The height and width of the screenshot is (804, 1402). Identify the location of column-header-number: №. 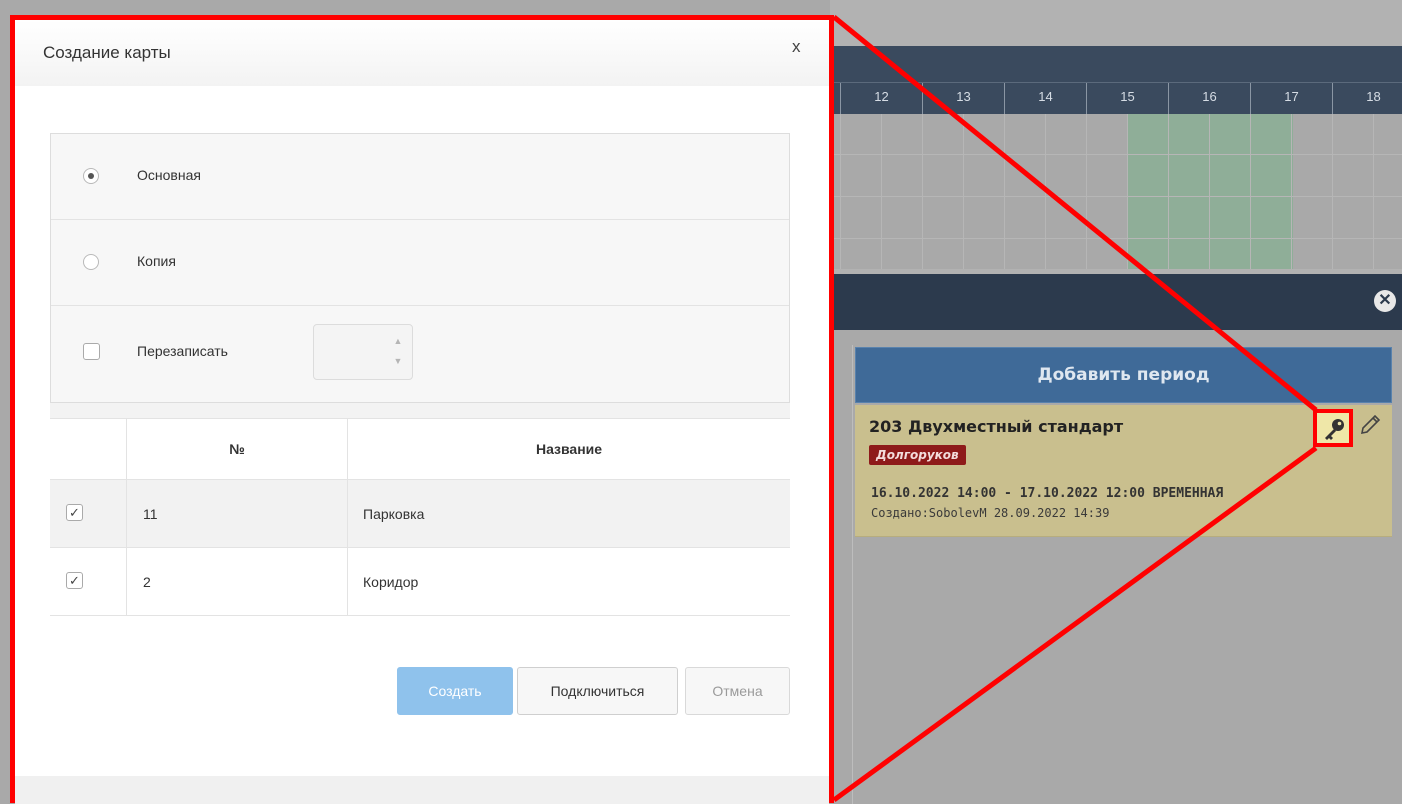
(237, 449).